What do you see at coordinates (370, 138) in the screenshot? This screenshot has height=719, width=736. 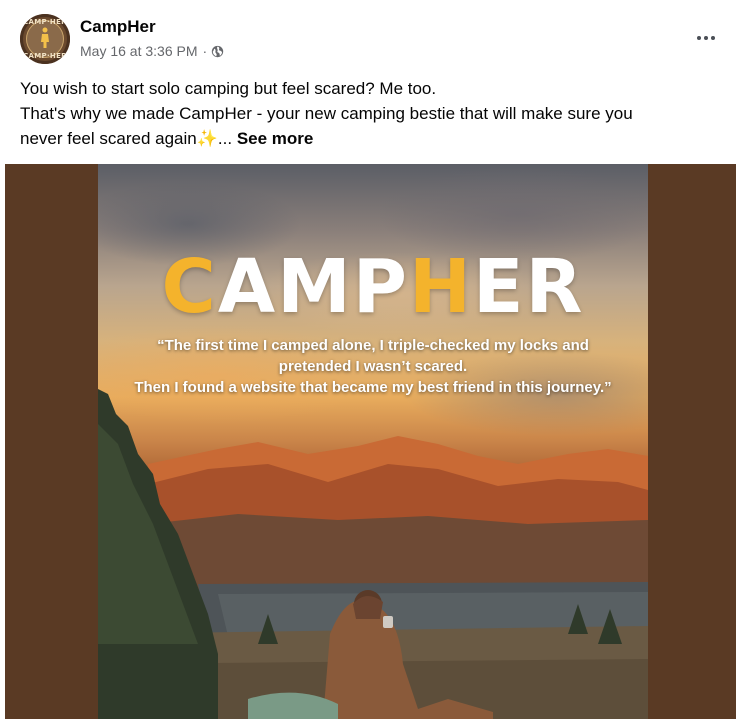 I see `post-text-line-3: never feel scared again✨... See more` at bounding box center [370, 138].